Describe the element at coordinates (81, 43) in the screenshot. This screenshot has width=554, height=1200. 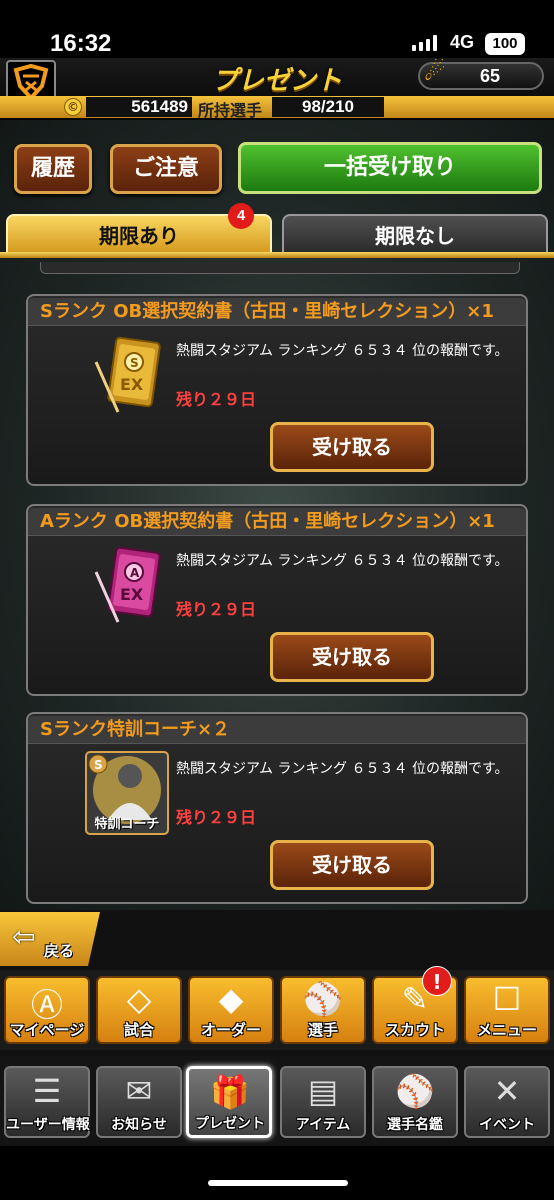
I see `status-time: 16:32` at that location.